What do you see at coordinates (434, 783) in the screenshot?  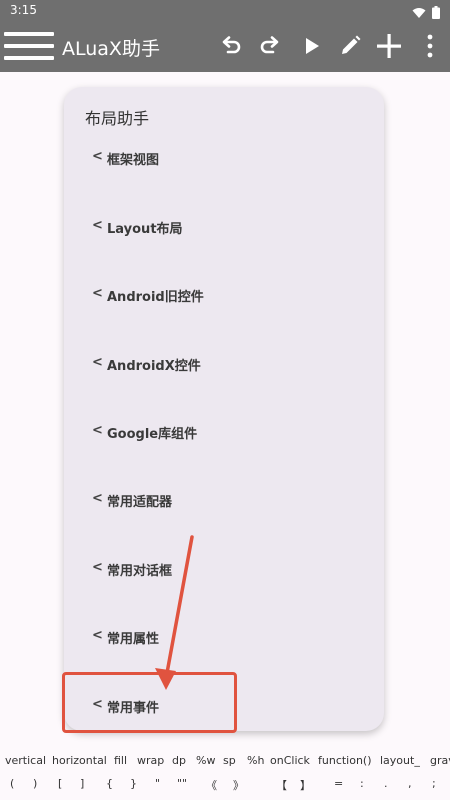 I see `symbol-button: ;` at bounding box center [434, 783].